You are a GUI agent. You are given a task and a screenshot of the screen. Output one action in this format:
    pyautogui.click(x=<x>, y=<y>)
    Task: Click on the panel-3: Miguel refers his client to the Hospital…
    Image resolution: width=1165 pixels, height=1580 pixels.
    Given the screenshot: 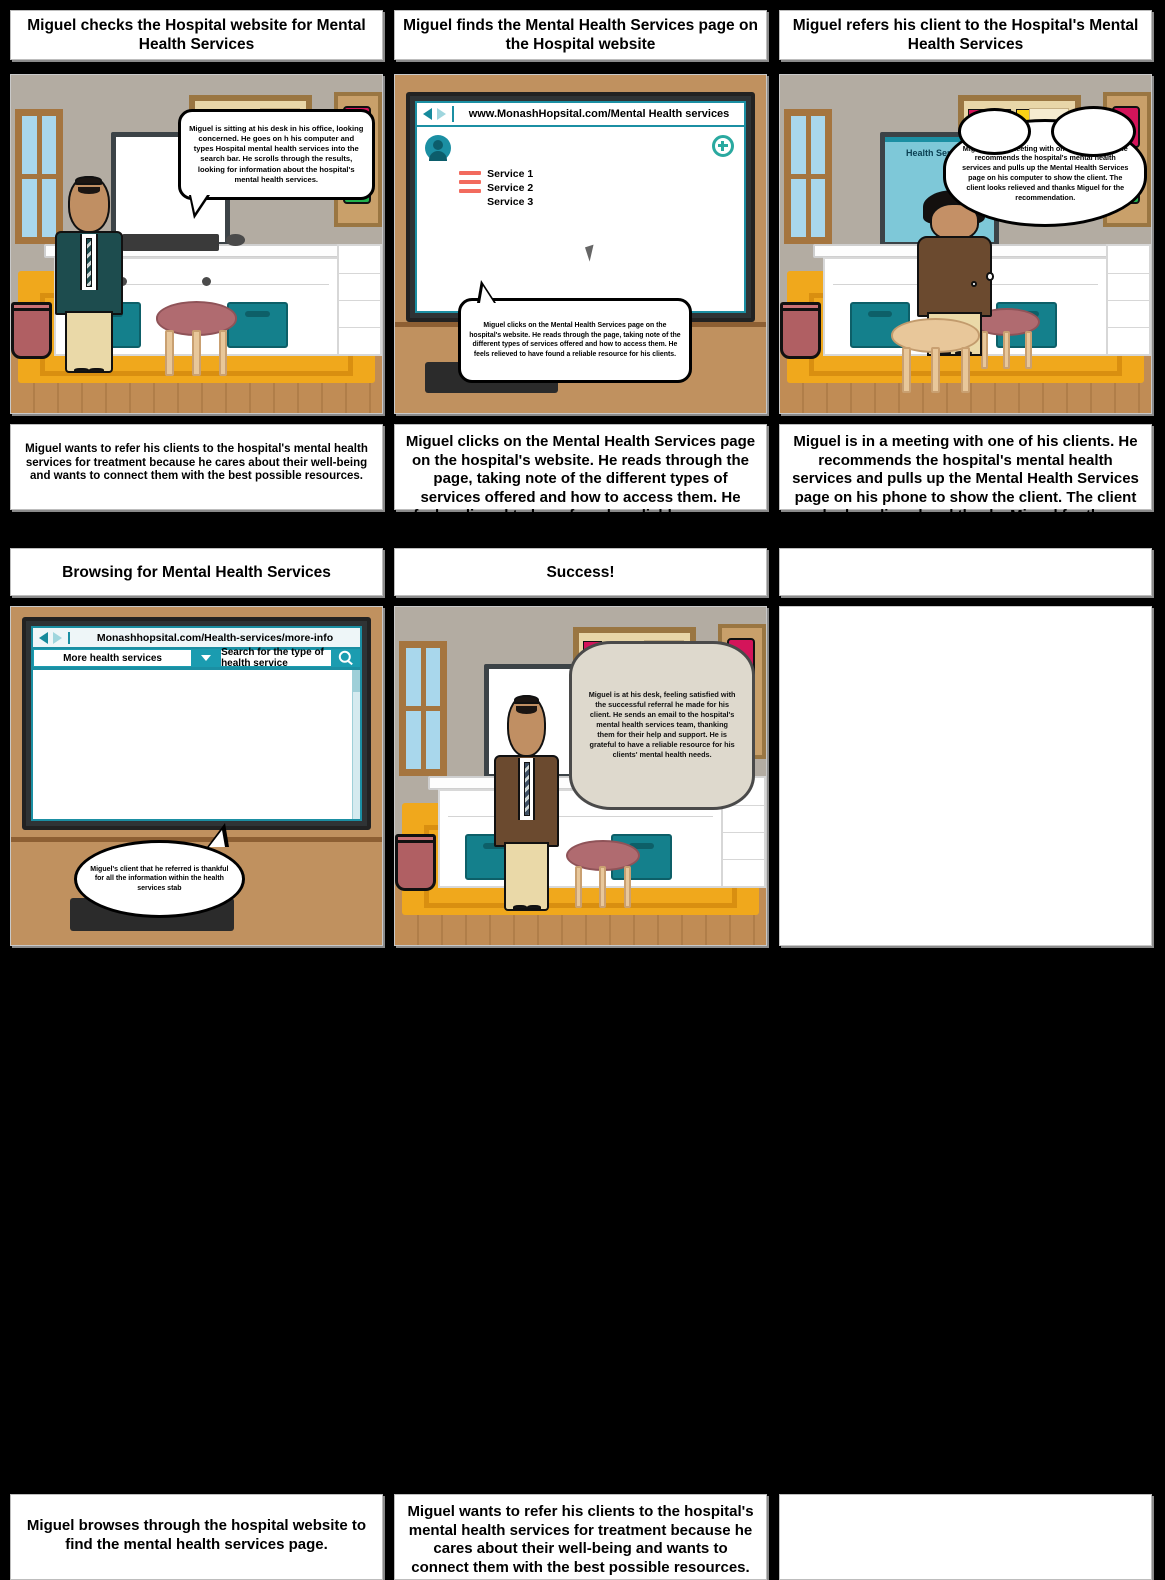 What is the action you would take?
    pyautogui.click(x=965, y=271)
    